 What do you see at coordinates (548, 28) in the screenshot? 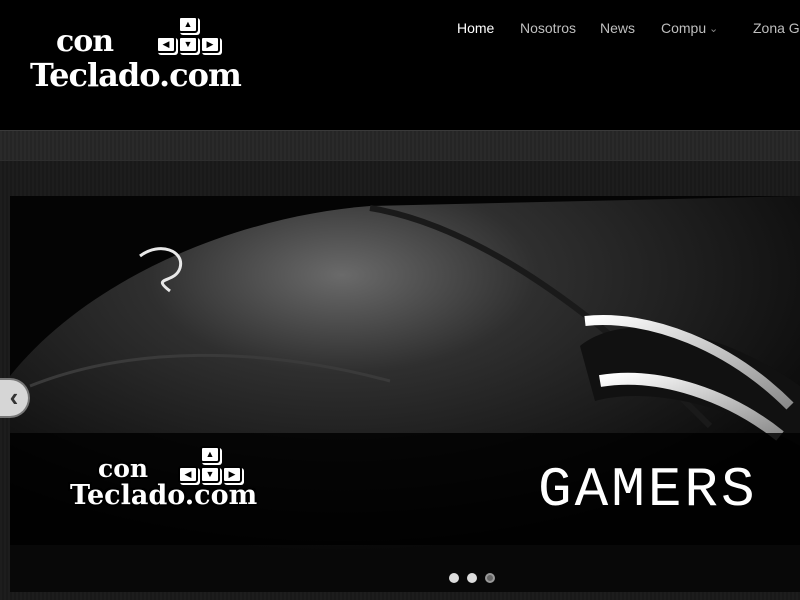
I see `nav-item-nosotros: Nosotros` at bounding box center [548, 28].